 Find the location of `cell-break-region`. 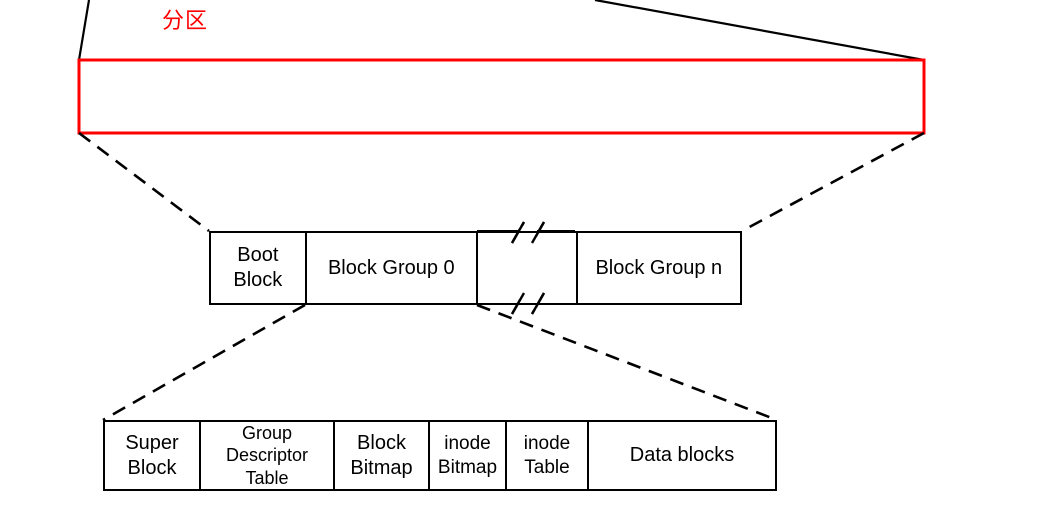

cell-break-region is located at coordinates (546, 268).